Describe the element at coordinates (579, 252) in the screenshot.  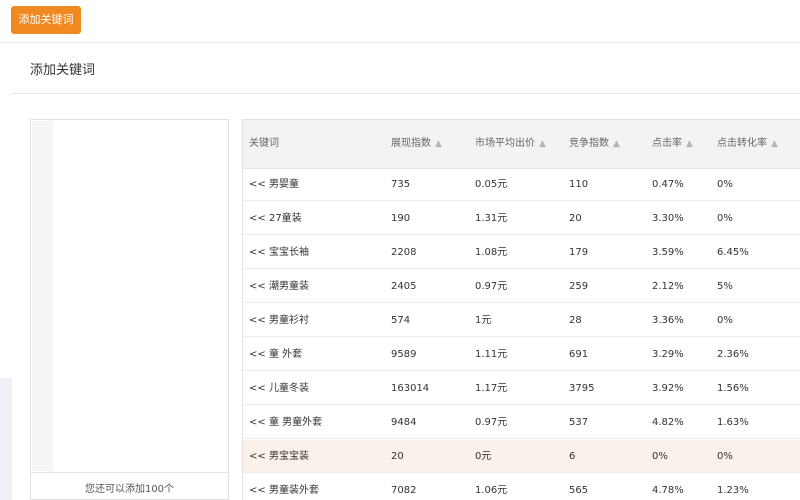
I see `competition-cell: 179` at that location.